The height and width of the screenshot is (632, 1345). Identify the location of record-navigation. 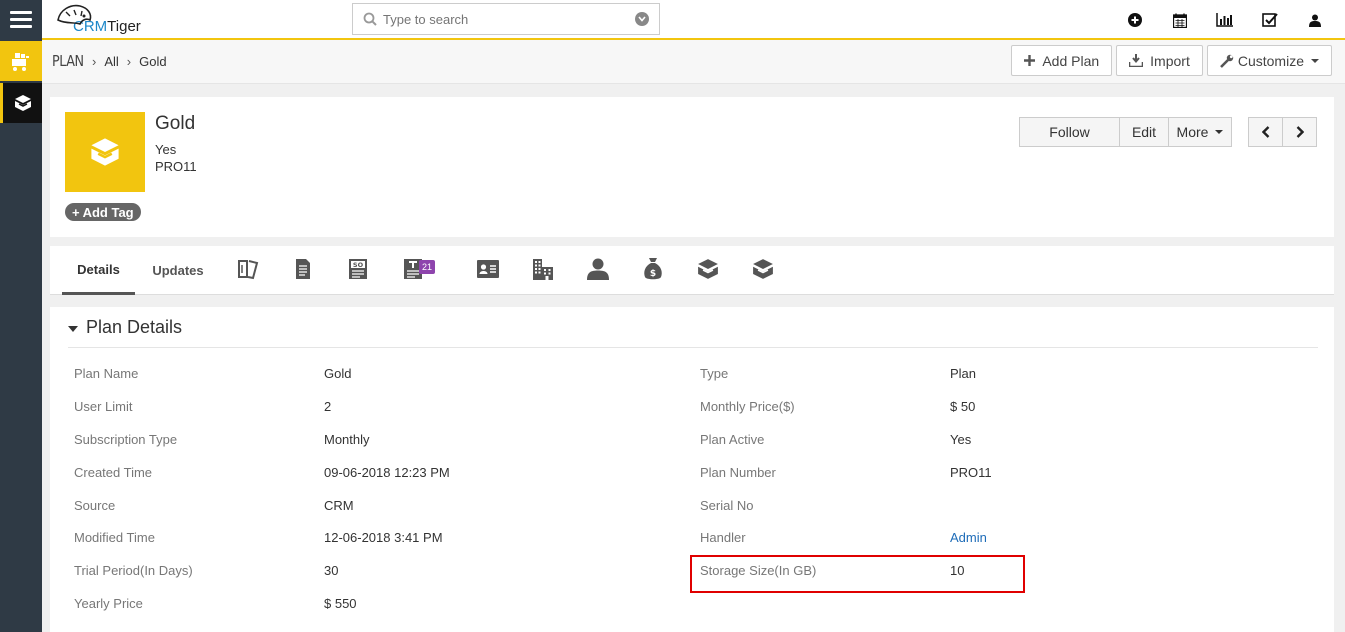
(1282, 132).